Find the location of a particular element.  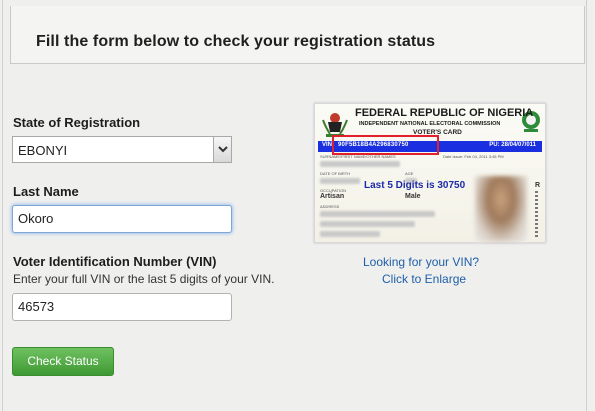

card-vin-label: VIN is located at coordinates (327, 145).